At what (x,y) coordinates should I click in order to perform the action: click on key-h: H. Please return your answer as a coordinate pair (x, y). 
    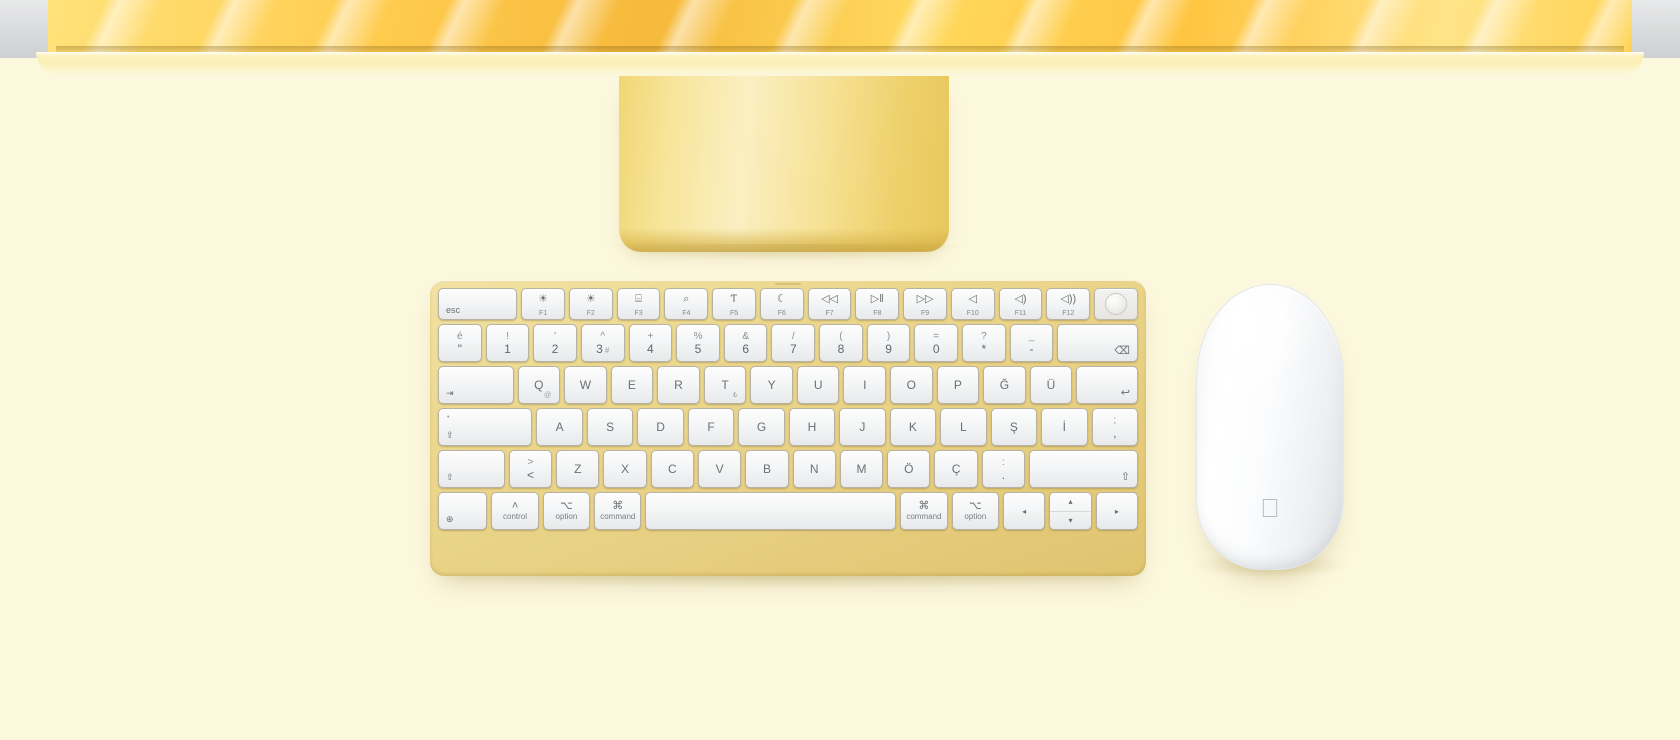
    Looking at the image, I should click on (812, 427).